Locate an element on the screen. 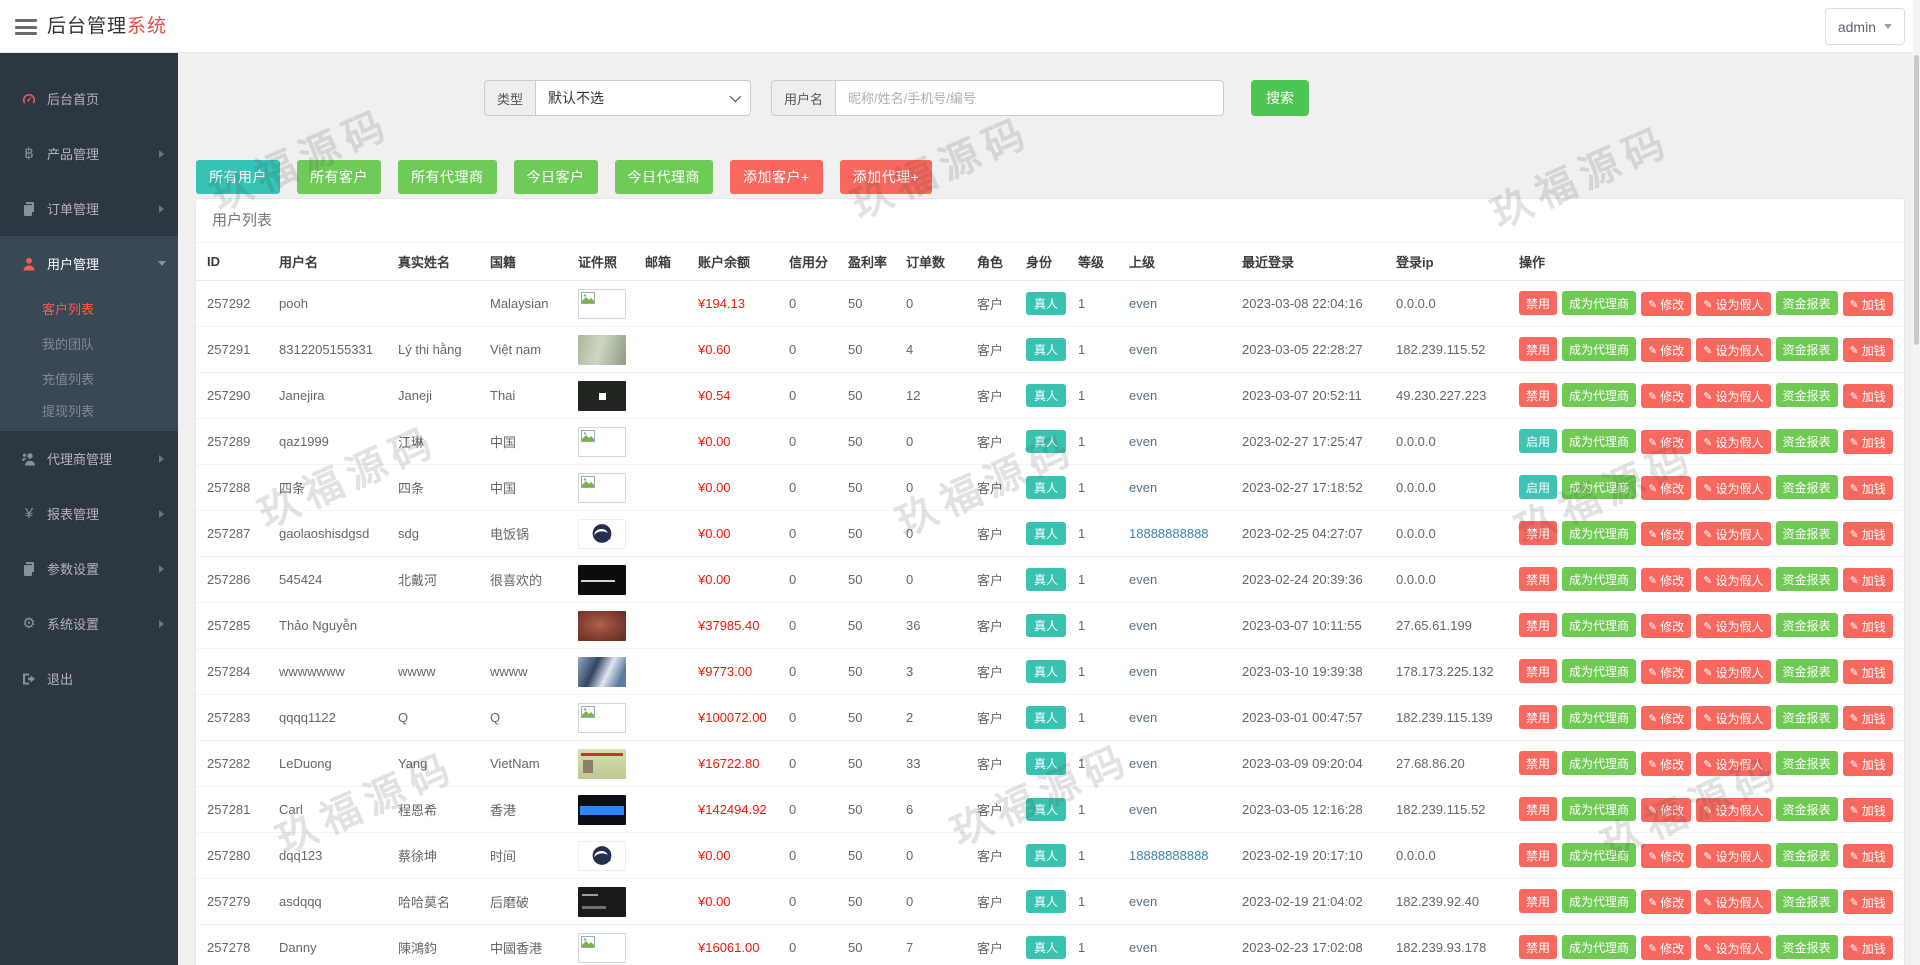  sidebar-subitem-customer-list: 客户列表 is located at coordinates (89, 308).